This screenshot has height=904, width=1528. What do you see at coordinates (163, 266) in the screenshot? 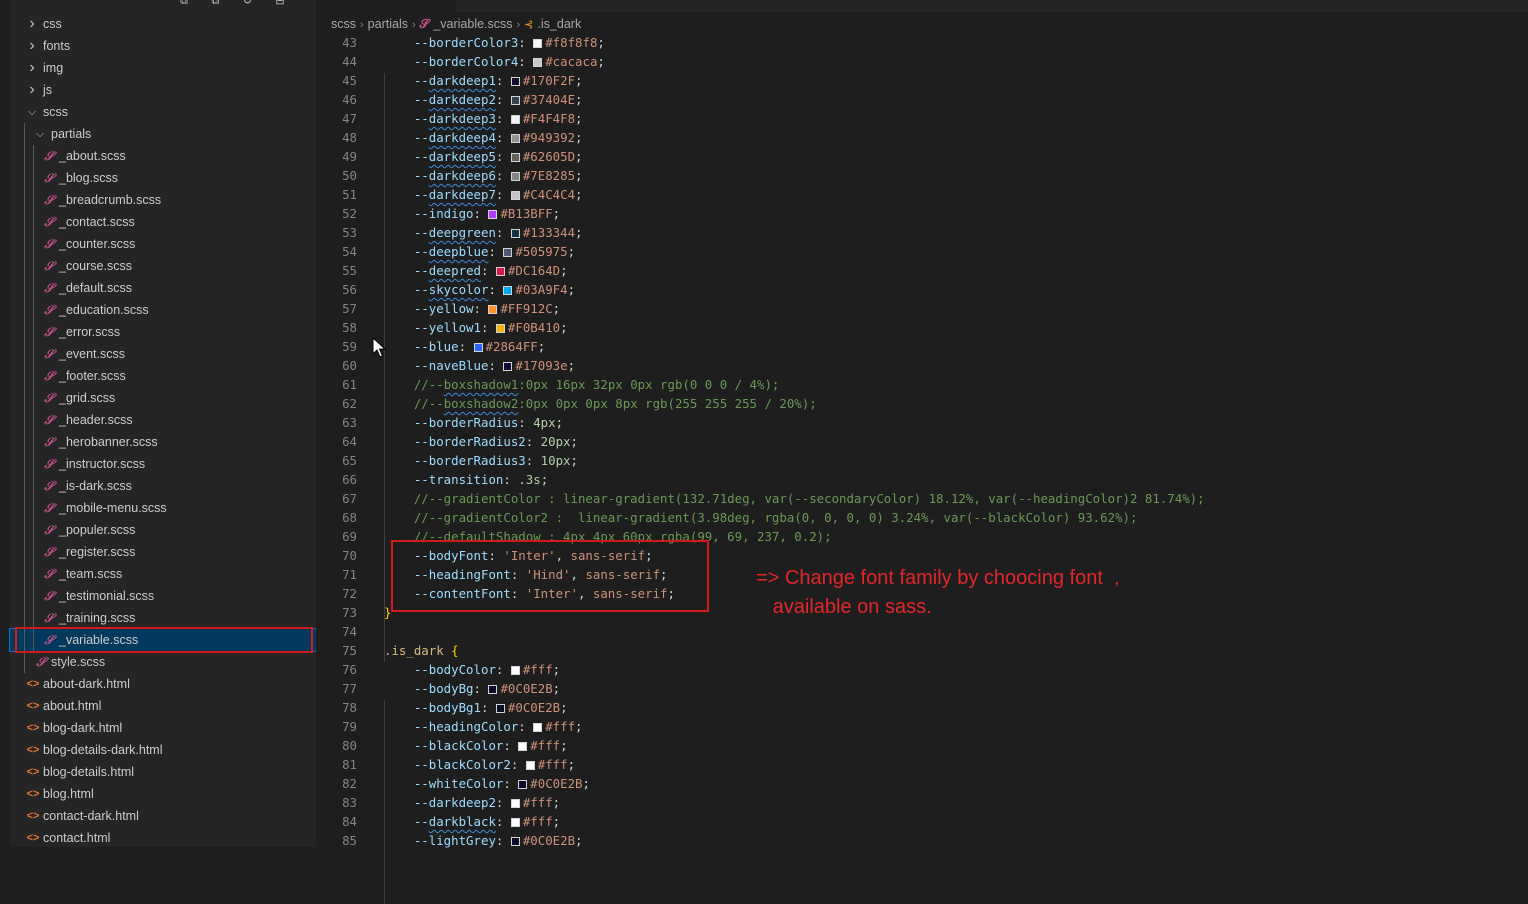
I see `tree-file-course-scss: 𝒮 _course.scss` at bounding box center [163, 266].